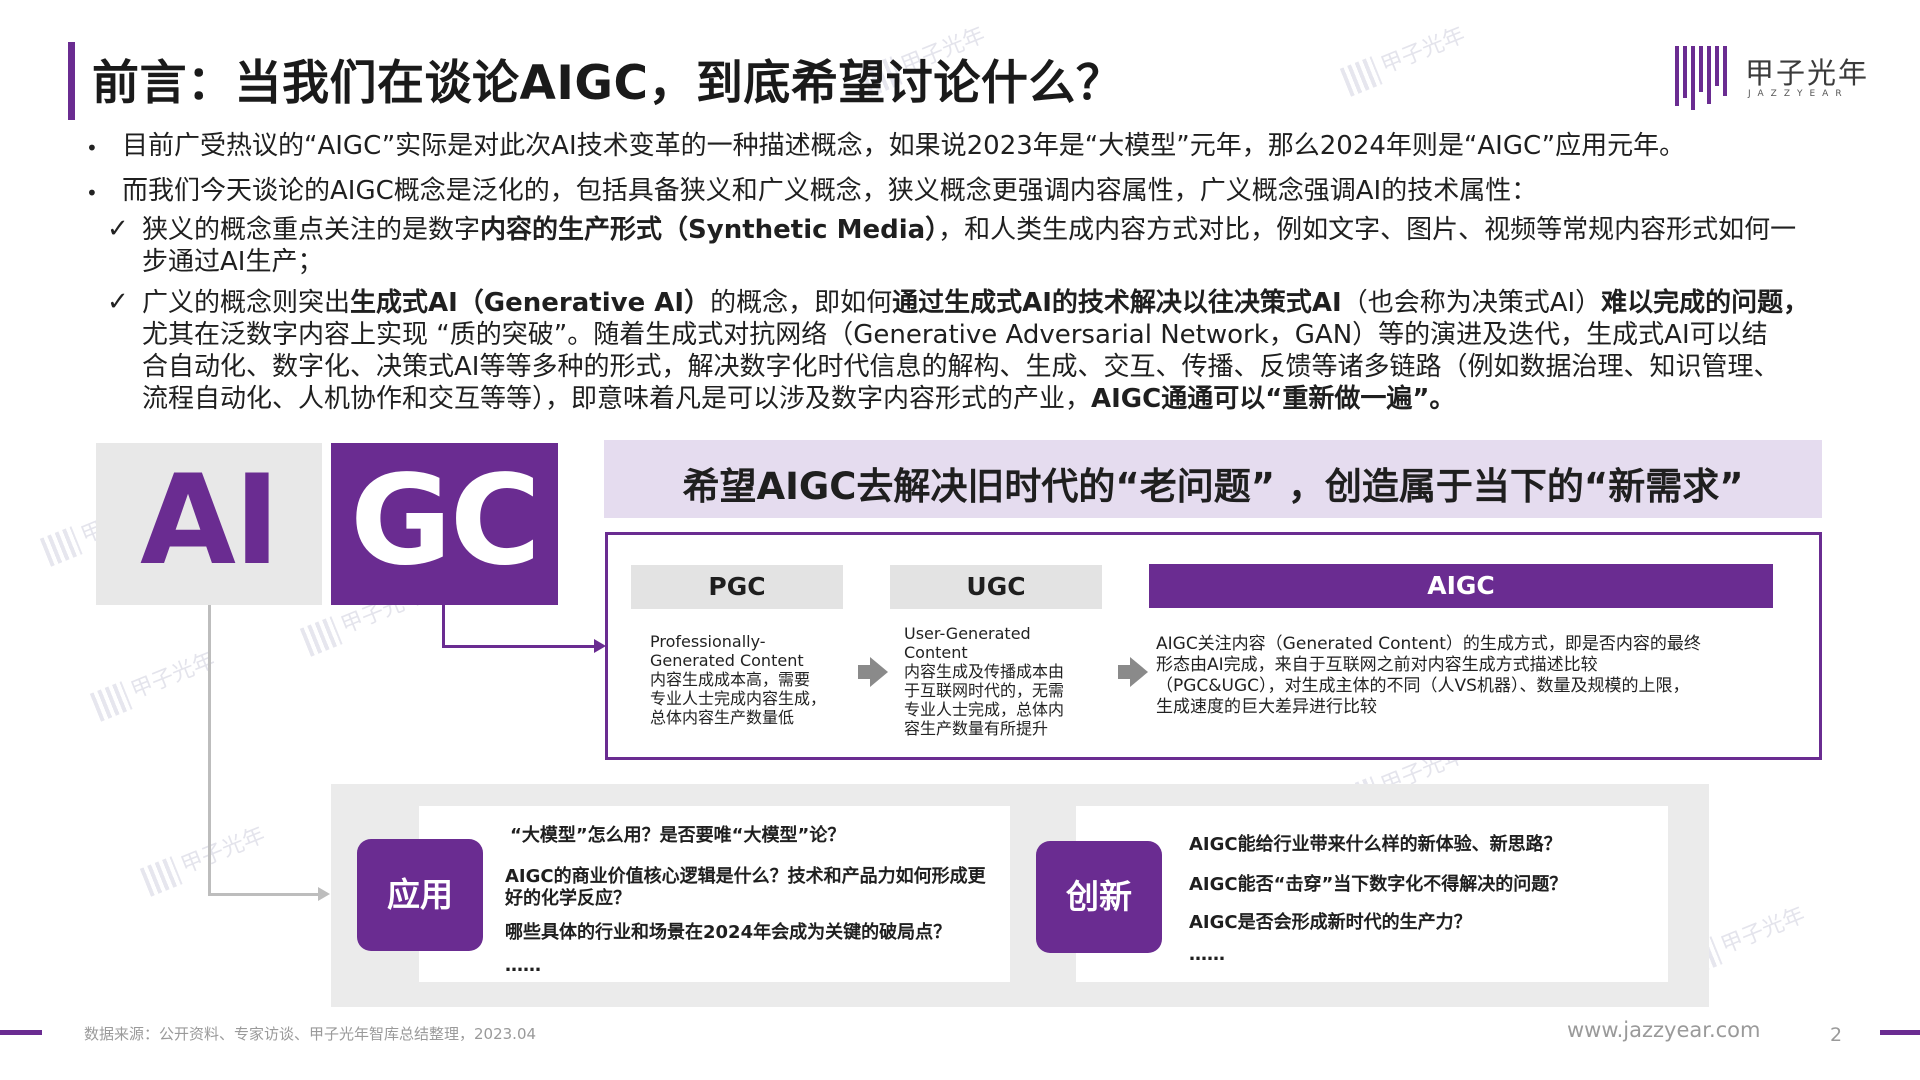  I want to click on logo-text-en: JAZZYEAR, so click(1798, 94).